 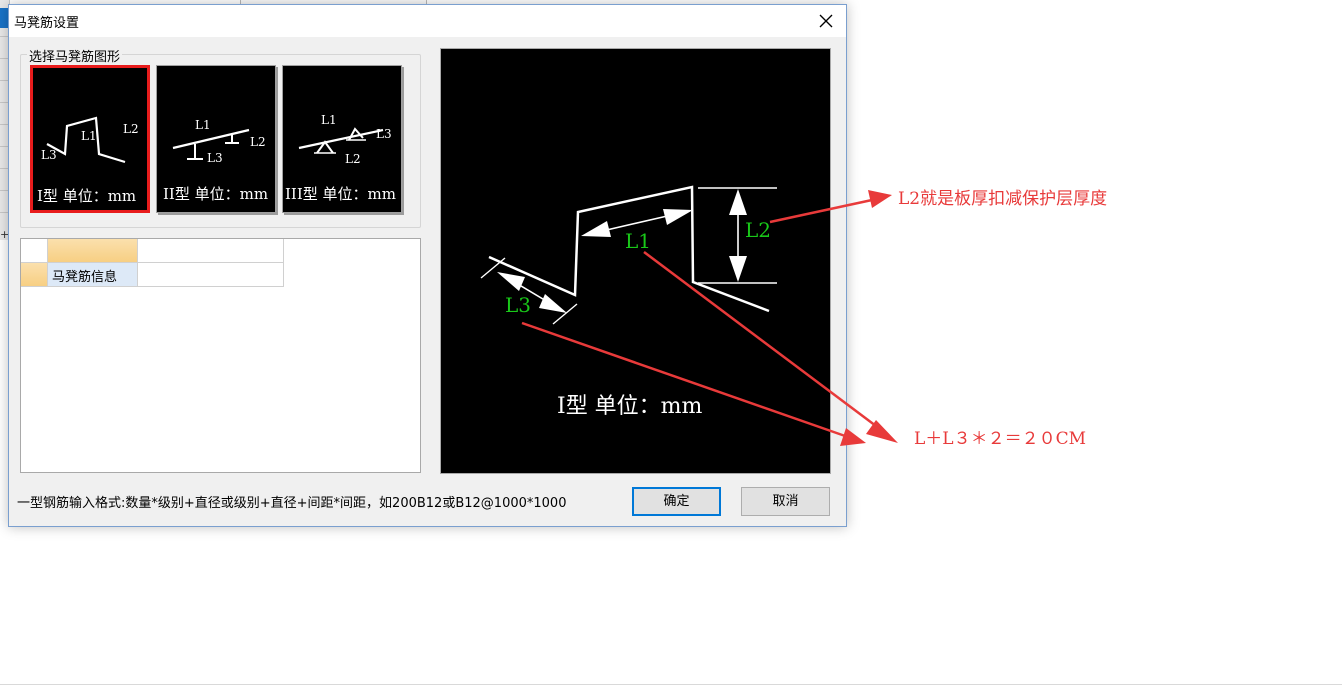 What do you see at coordinates (676, 501) in the screenshot?
I see `ok-button: 确定` at bounding box center [676, 501].